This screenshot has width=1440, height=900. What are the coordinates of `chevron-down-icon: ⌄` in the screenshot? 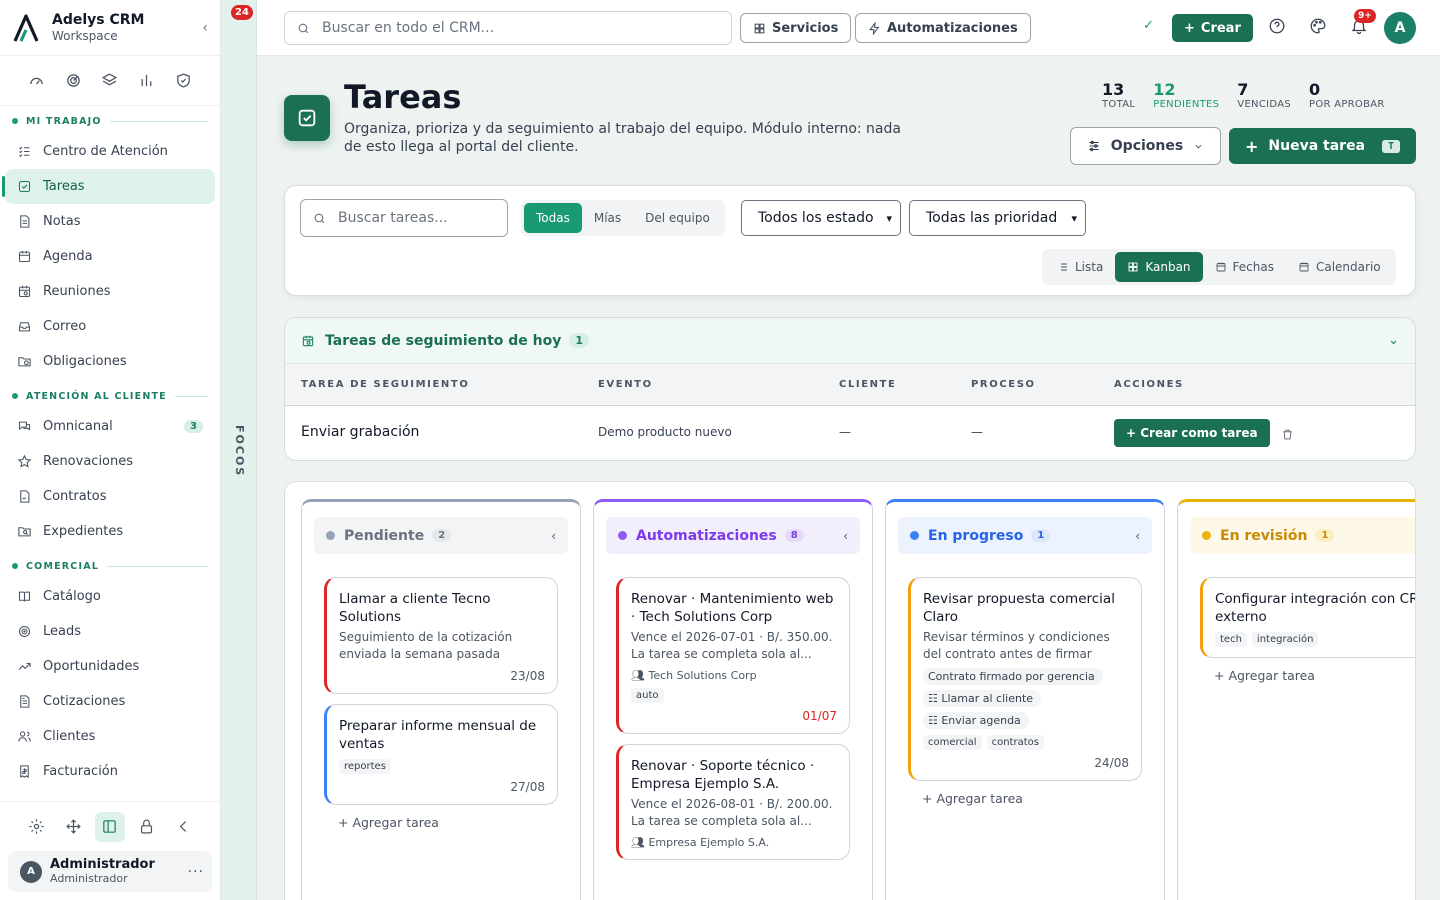 It's located at (1393, 340).